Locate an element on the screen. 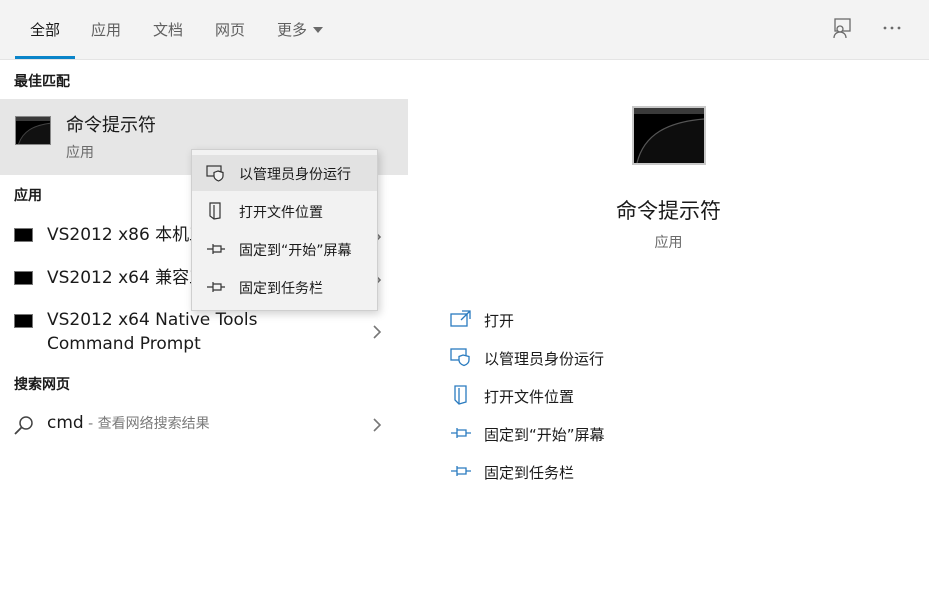 This screenshot has width=929, height=597. preview-subtitle: 应用 is located at coordinates (668, 243).